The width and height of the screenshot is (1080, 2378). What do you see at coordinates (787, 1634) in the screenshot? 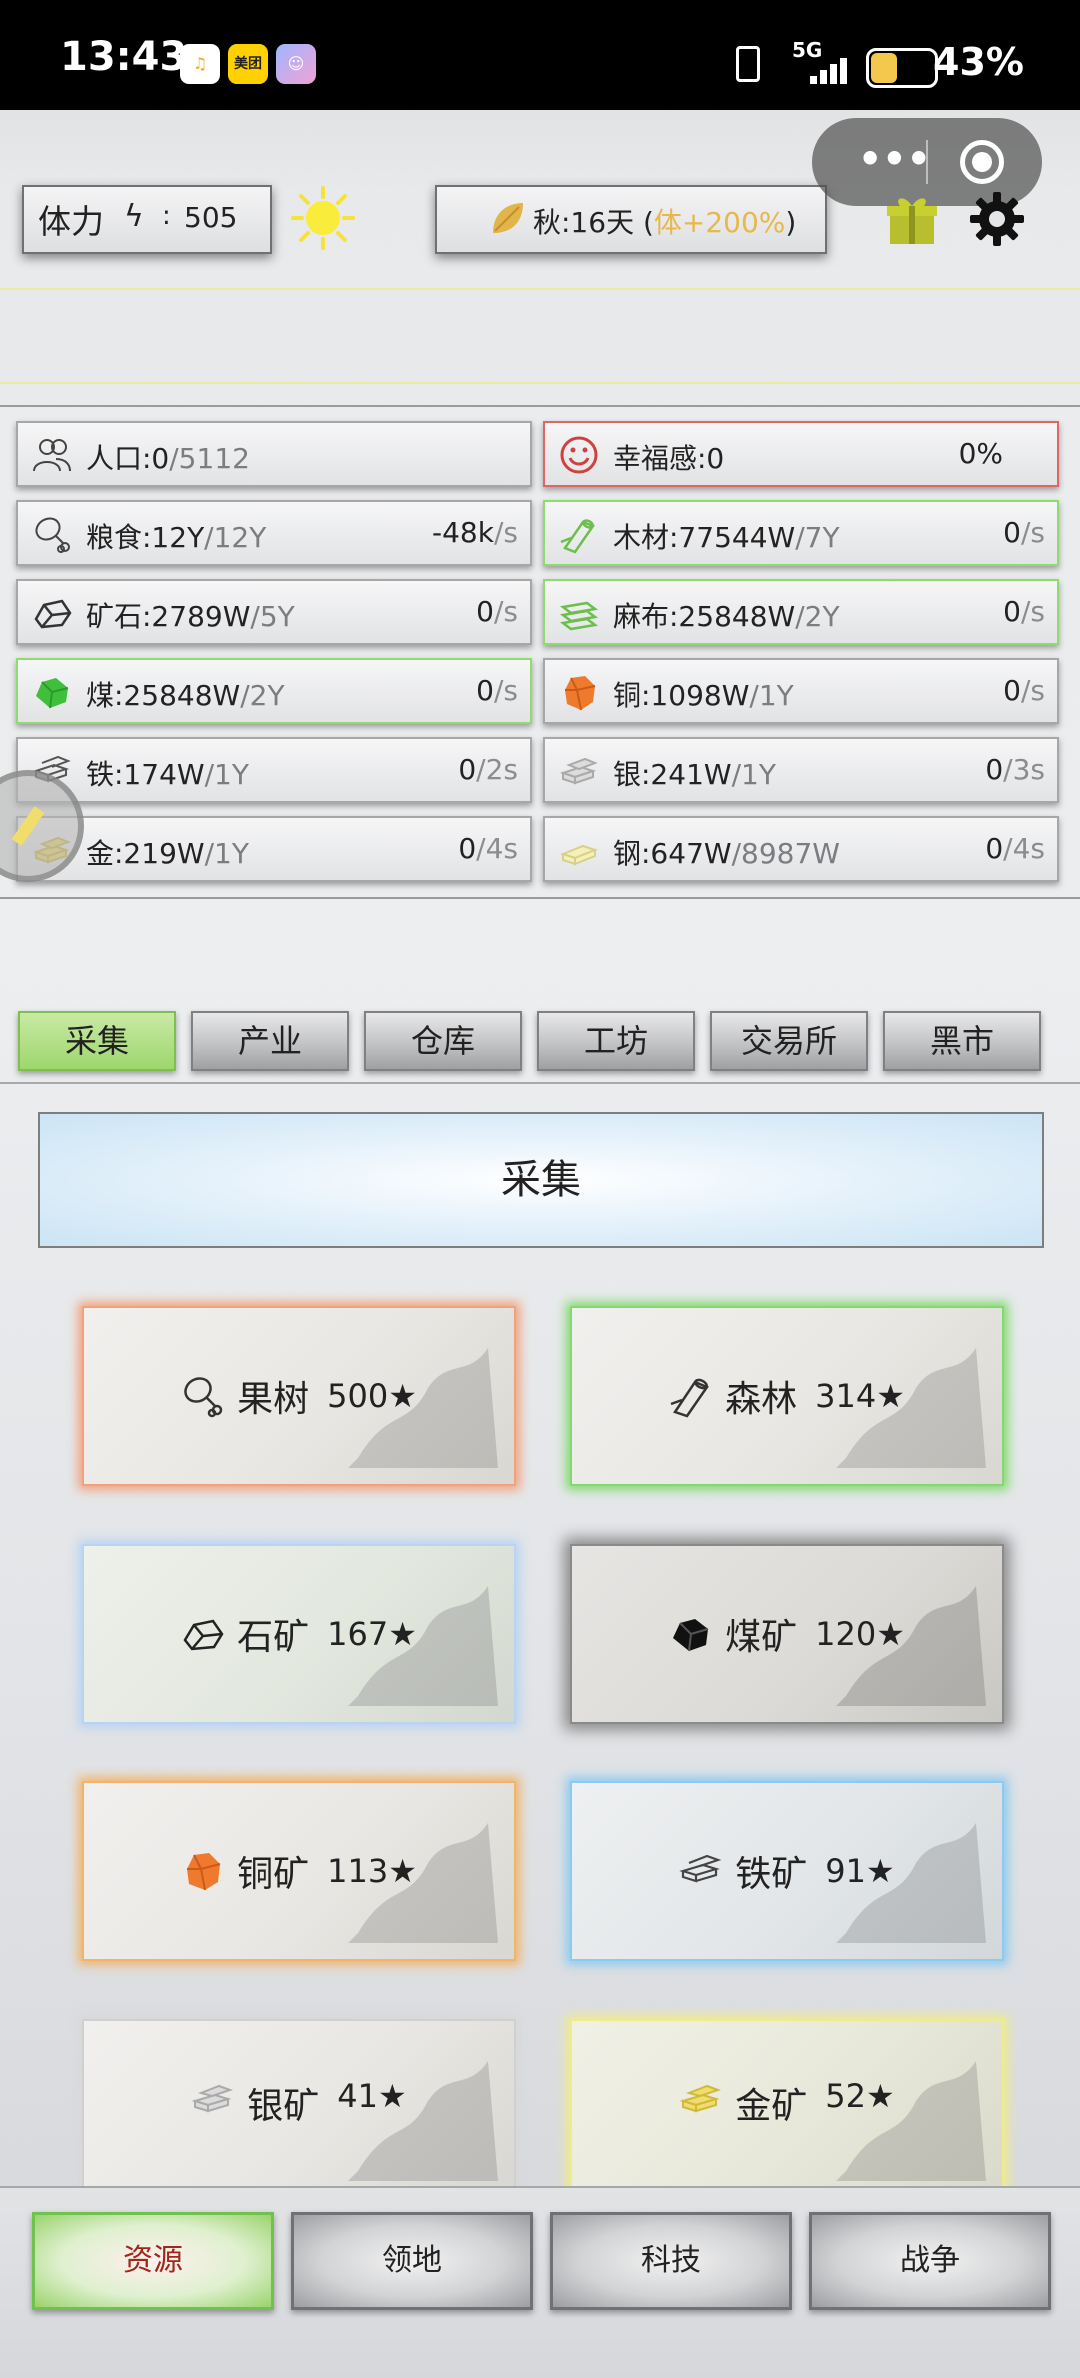
I see `gather-card-coal-mine: 煤矿 120★` at bounding box center [787, 1634].